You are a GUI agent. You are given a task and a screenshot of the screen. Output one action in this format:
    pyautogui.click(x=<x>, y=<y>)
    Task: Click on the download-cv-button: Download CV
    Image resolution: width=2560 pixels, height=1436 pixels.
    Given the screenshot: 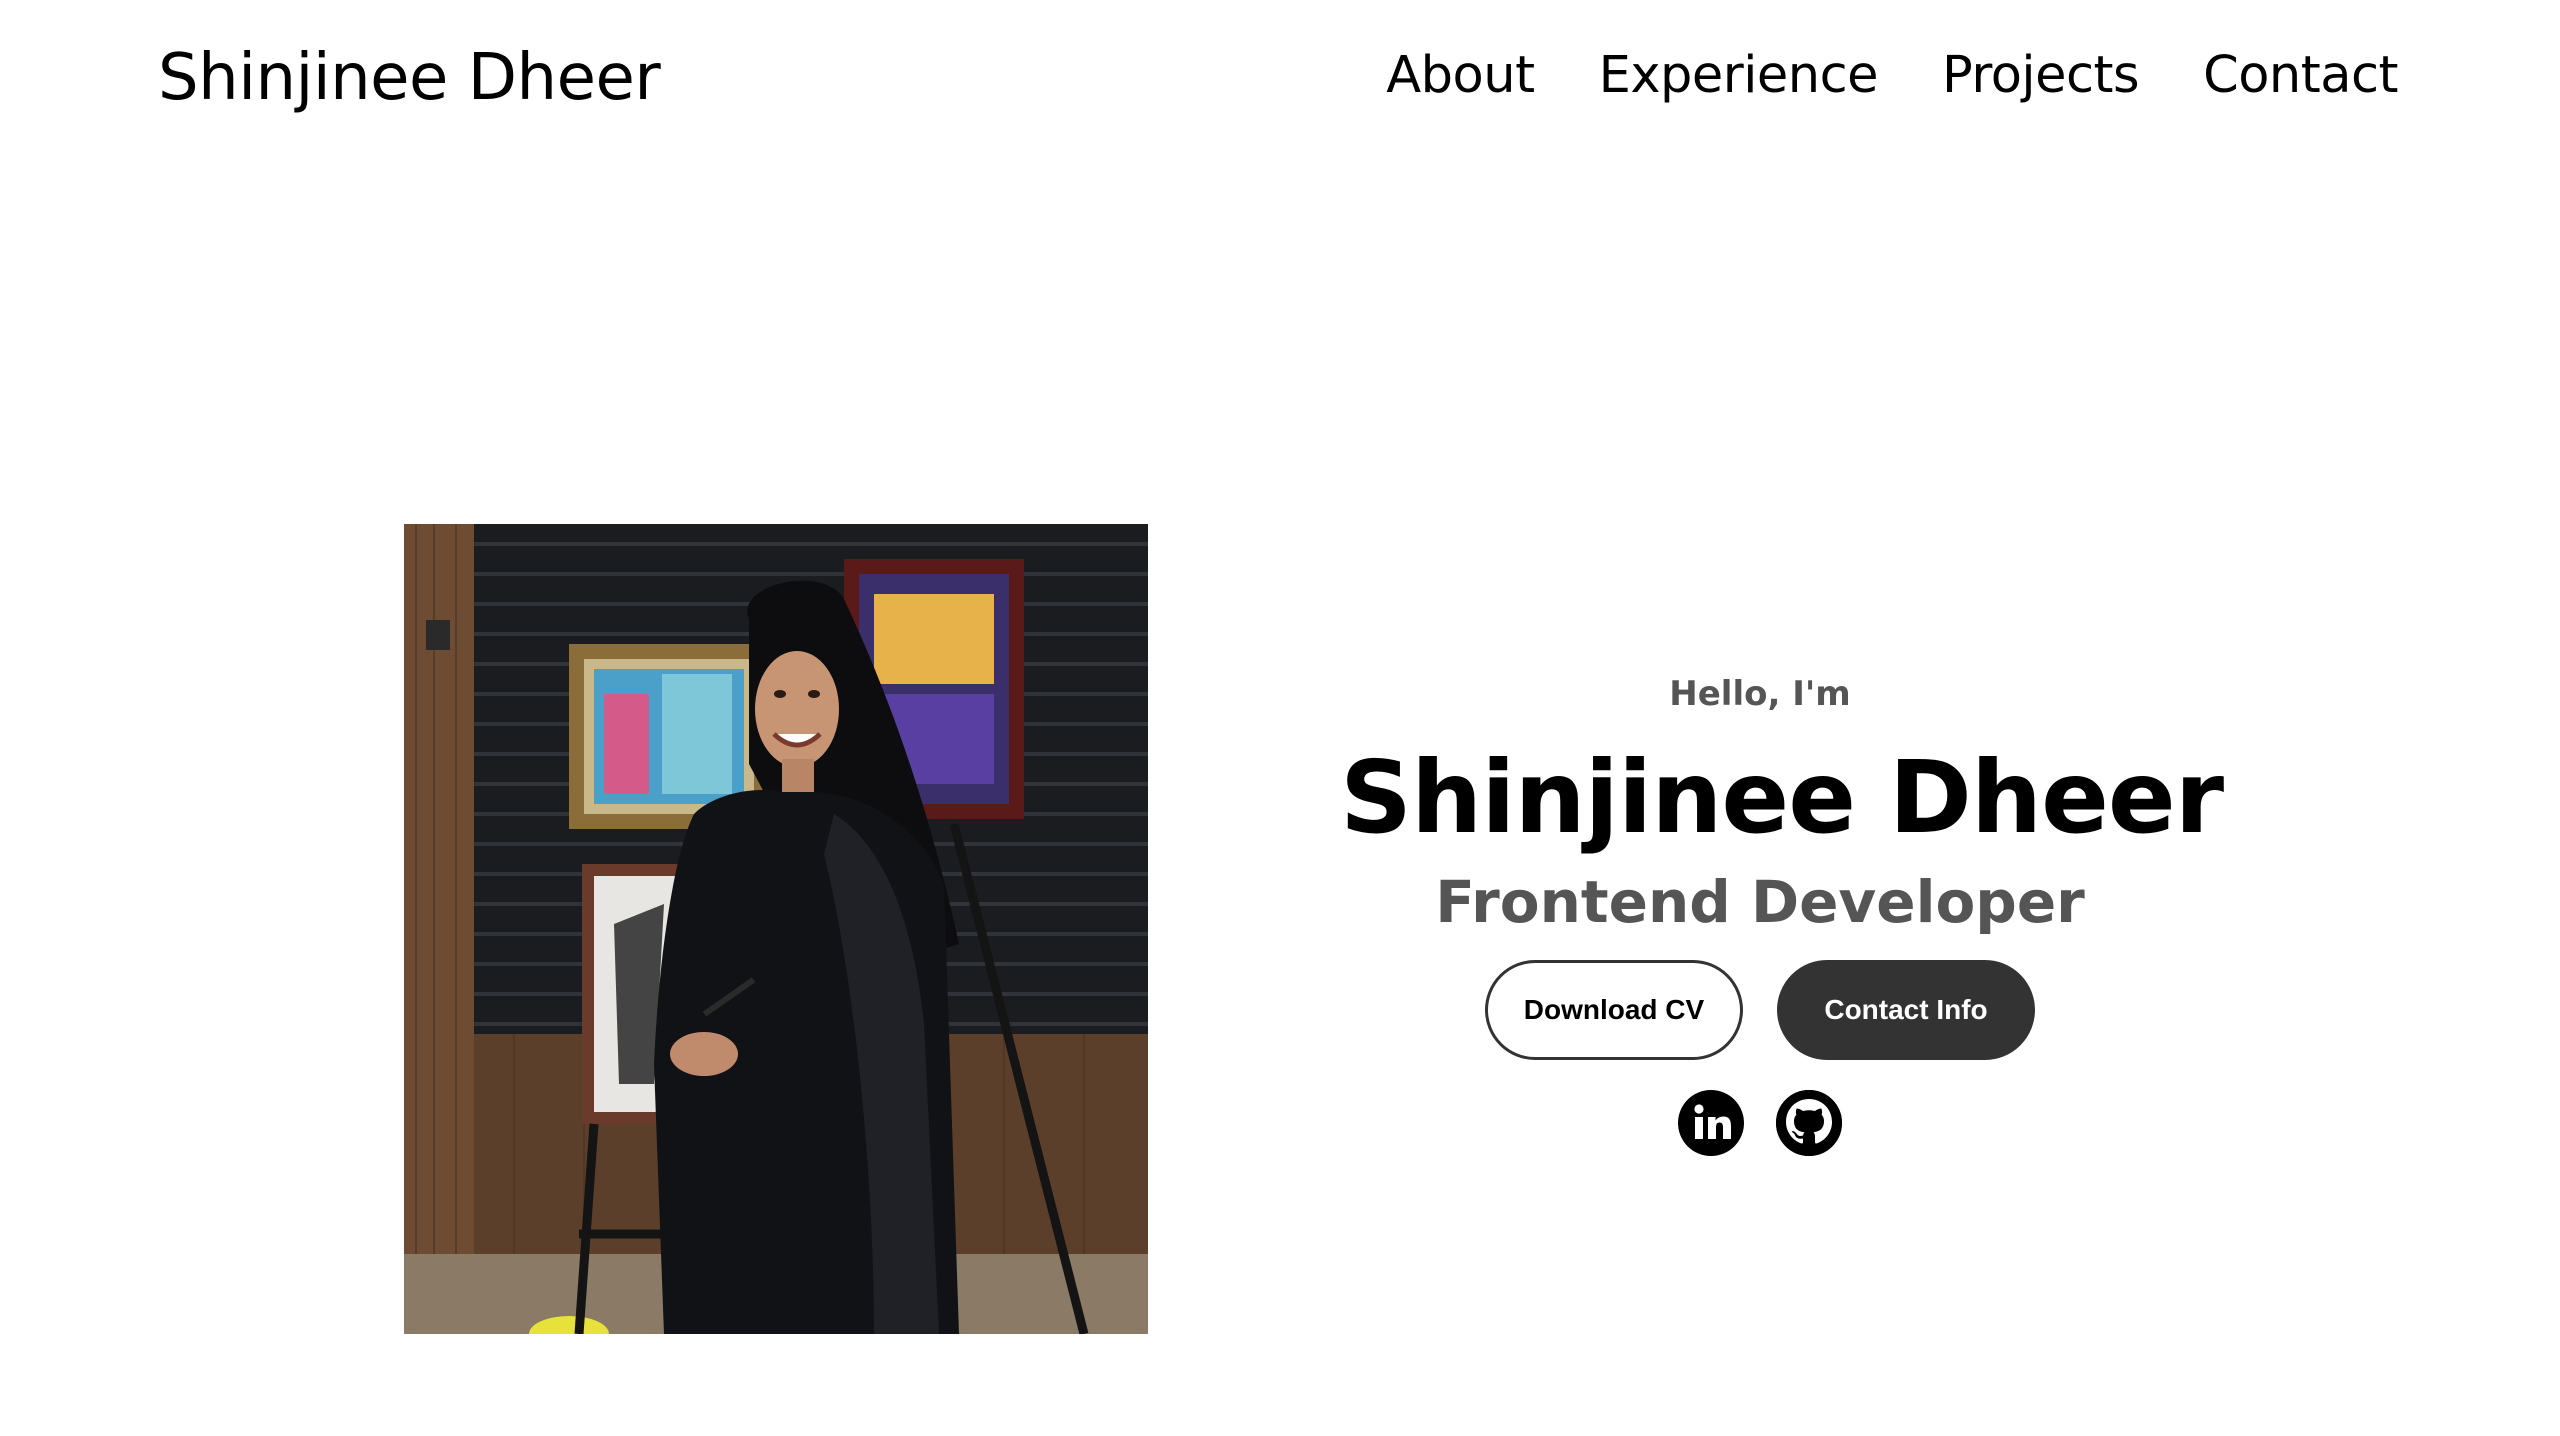 What is the action you would take?
    pyautogui.click(x=1614, y=1010)
    